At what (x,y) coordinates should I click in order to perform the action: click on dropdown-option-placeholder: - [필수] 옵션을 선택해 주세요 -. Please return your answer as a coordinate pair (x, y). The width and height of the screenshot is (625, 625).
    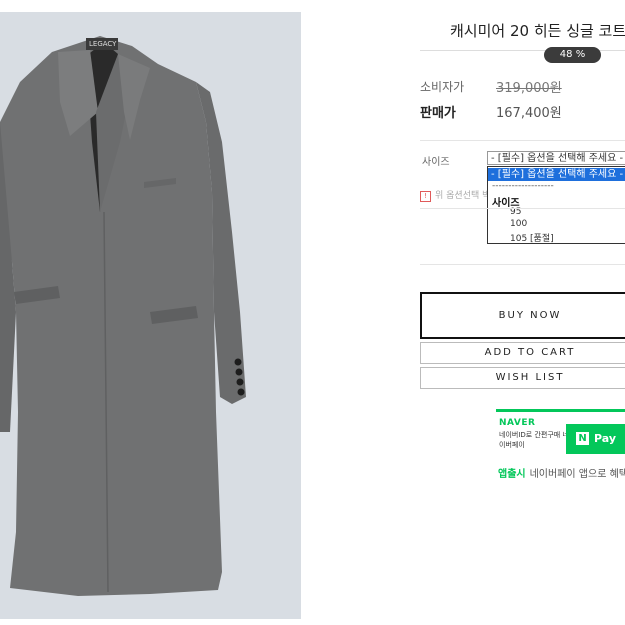
    Looking at the image, I should click on (556, 174).